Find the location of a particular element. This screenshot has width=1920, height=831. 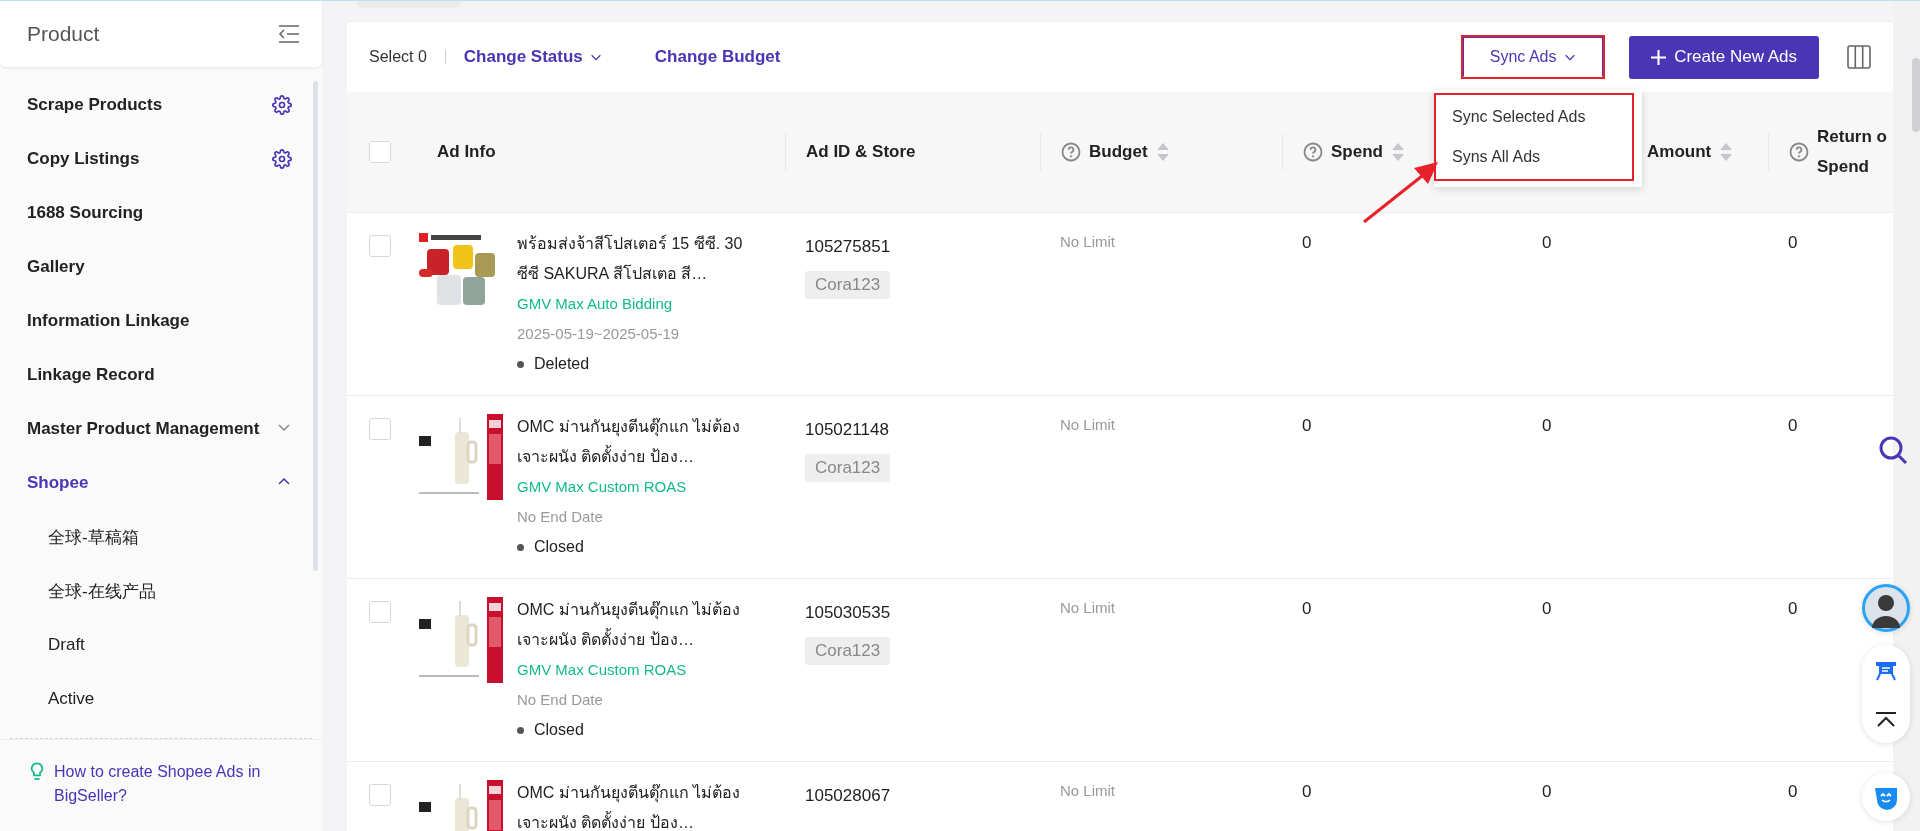

sidebar-subitem: Draft is located at coordinates (161, 645).